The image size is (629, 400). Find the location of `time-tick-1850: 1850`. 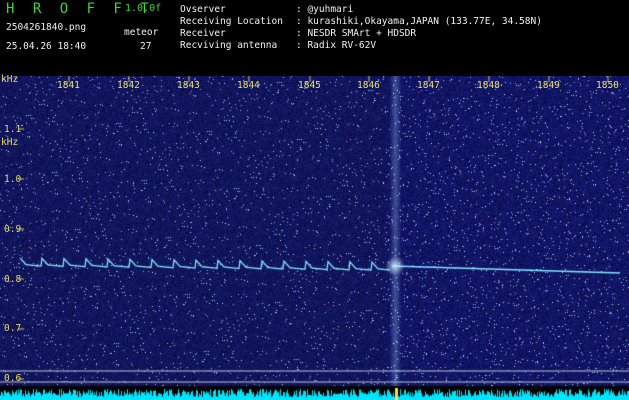

time-tick-1850: 1850 is located at coordinates (607, 85).